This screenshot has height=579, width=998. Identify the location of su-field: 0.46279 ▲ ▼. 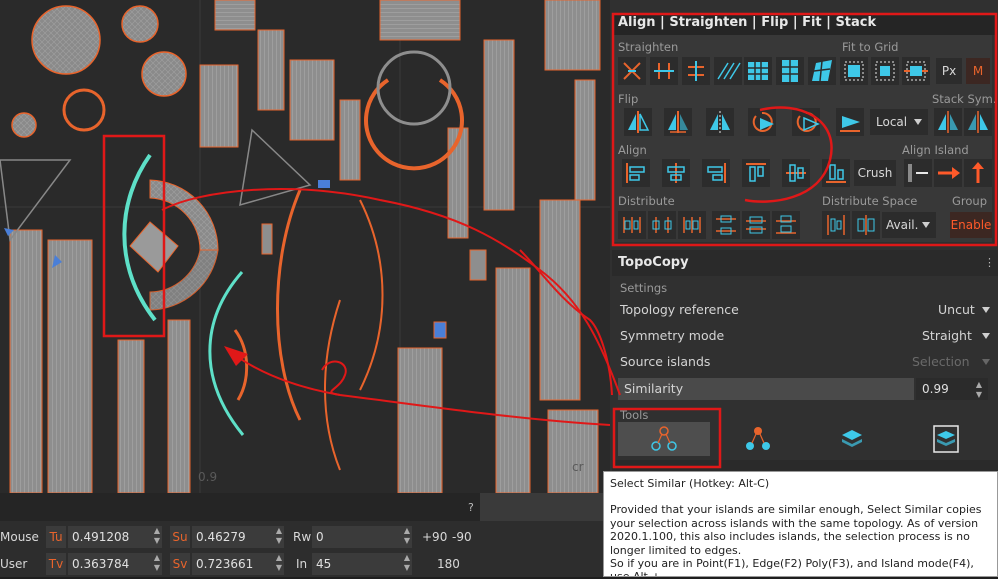
(238, 537).